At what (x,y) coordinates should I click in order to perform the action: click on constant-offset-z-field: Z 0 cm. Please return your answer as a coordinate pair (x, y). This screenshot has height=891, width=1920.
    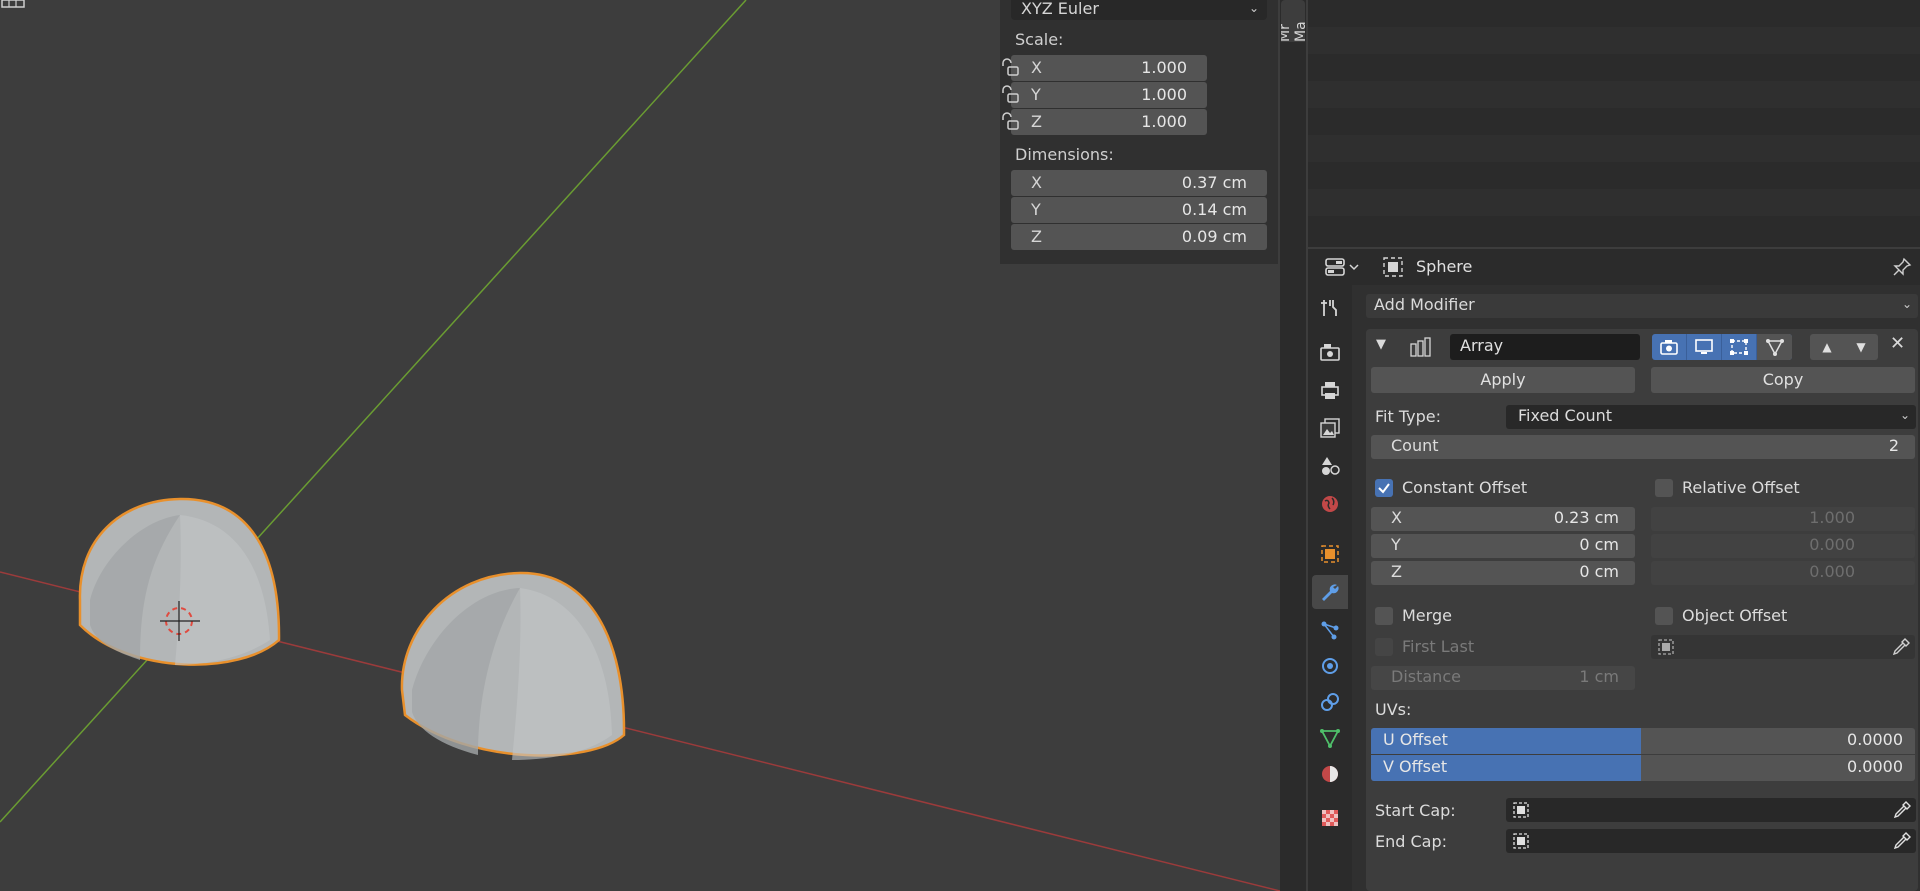
    Looking at the image, I should click on (1503, 573).